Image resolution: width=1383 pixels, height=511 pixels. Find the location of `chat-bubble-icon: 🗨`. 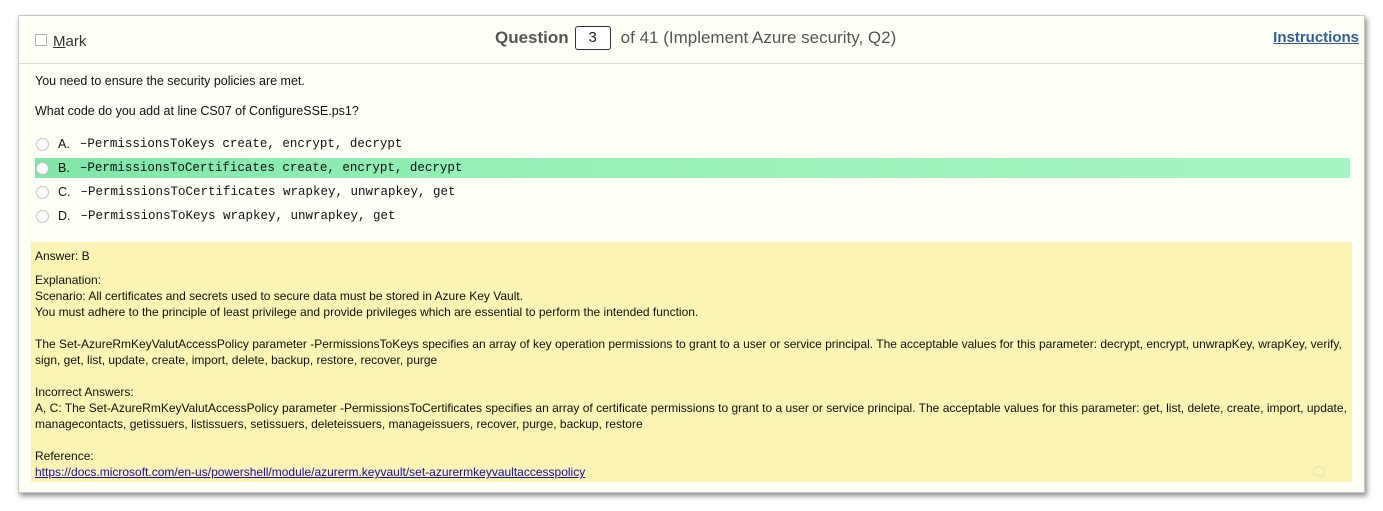

chat-bubble-icon: 🗨 is located at coordinates (1319, 472).